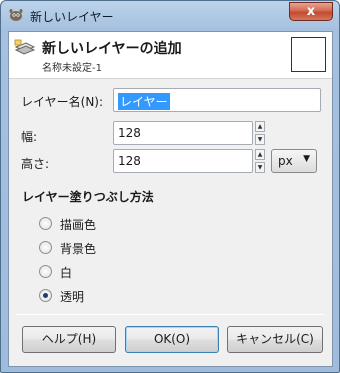 This screenshot has width=340, height=373. I want to click on height-spinner: ▲ ▼, so click(260, 161).